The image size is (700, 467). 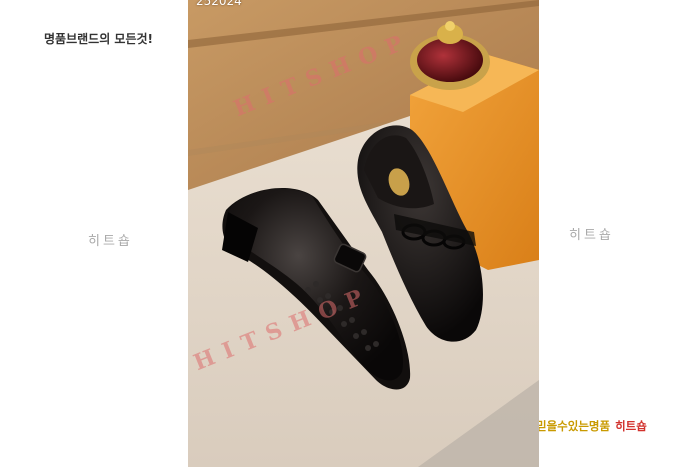 What do you see at coordinates (573, 426) in the screenshot?
I see `slogan-part1: 믿을수있는명품` at bounding box center [573, 426].